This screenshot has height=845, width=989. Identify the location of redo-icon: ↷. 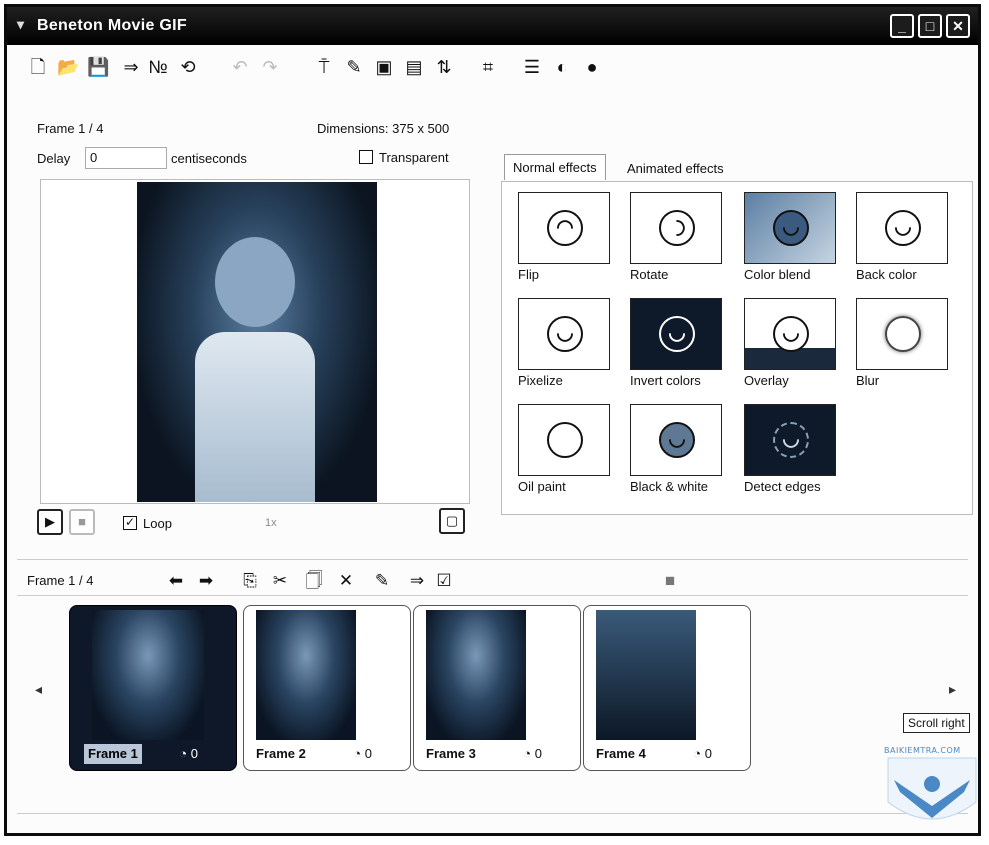
(270, 67).